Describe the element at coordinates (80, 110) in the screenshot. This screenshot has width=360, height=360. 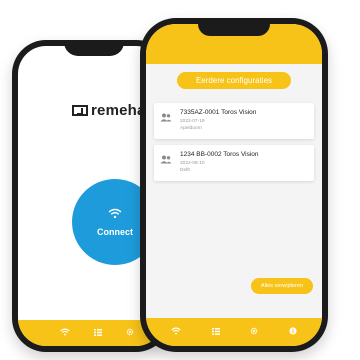
I see `remeha-logo-mark` at that location.